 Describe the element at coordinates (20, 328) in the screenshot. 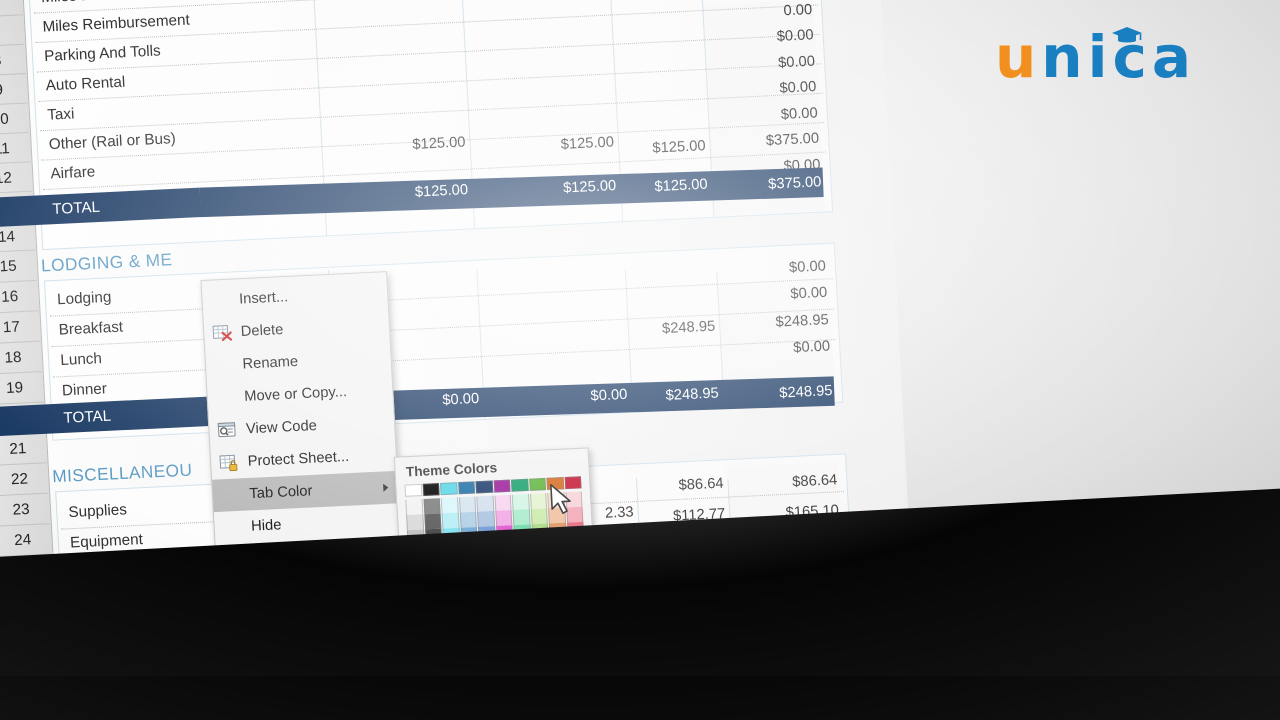

I see `row-header-17: 17` at that location.